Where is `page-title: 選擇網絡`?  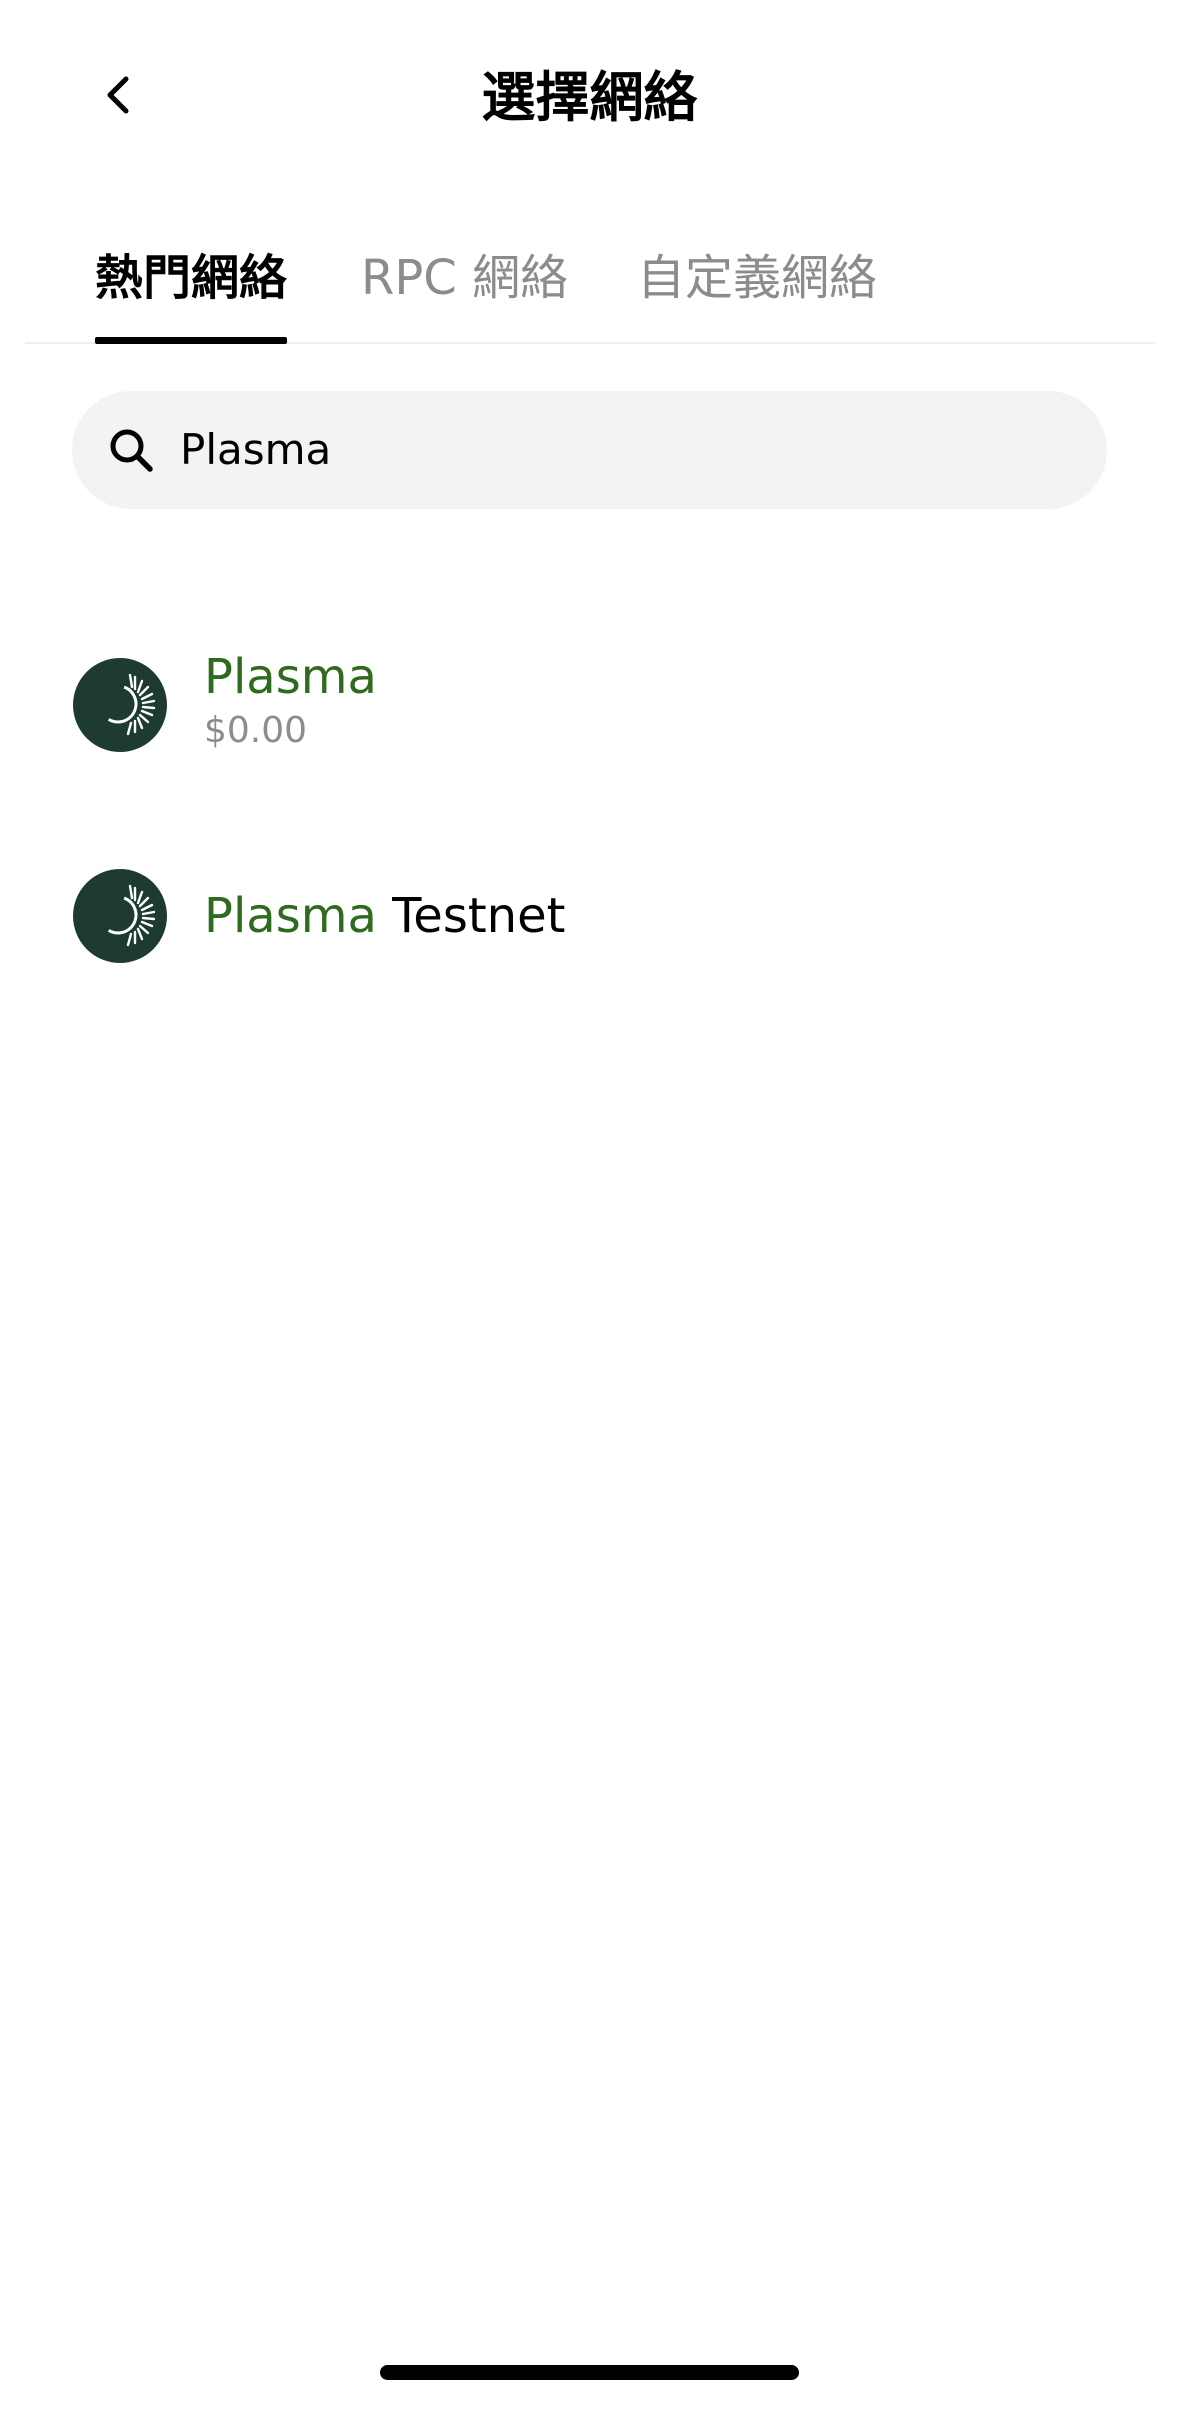 page-title: 選擇網絡 is located at coordinates (589, 97).